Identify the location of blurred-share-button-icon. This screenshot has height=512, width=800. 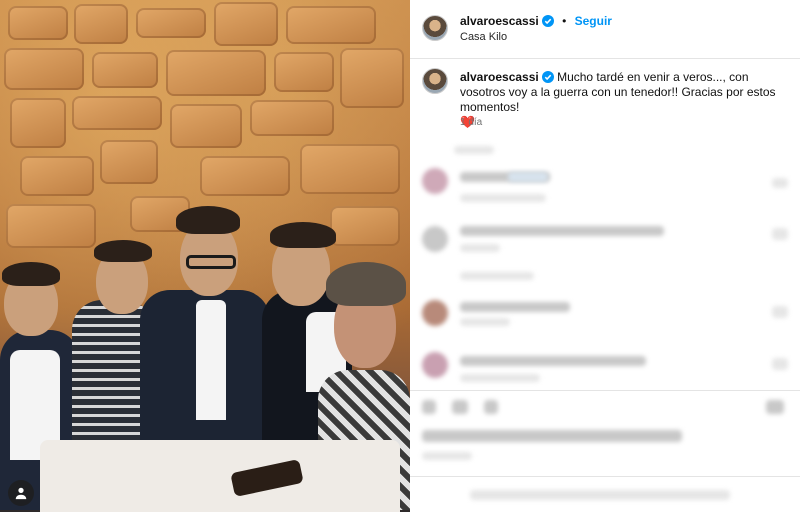
(491, 407).